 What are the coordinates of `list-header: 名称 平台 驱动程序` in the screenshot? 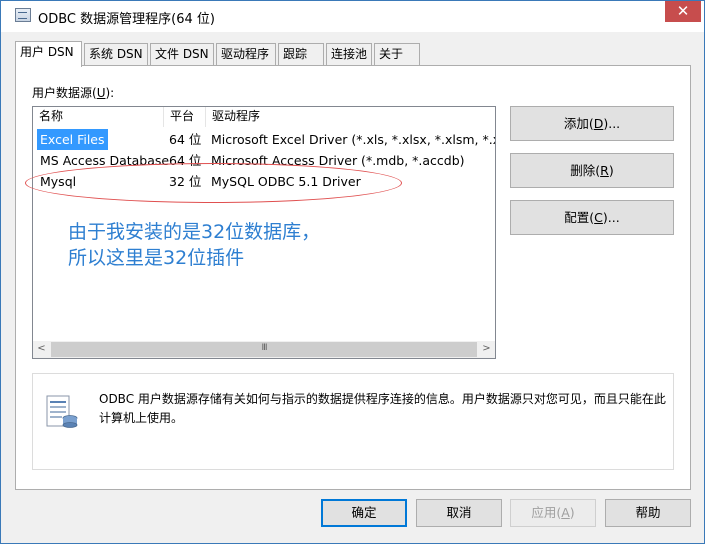 It's located at (264, 117).